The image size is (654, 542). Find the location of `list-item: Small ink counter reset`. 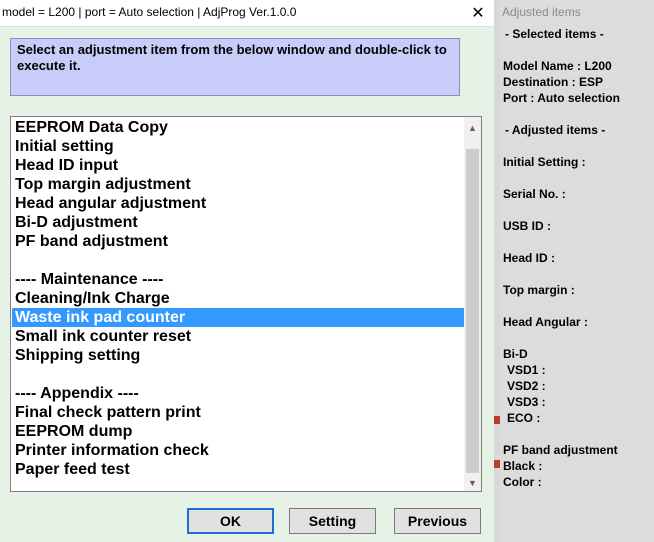

list-item: Small ink counter reset is located at coordinates (238, 336).